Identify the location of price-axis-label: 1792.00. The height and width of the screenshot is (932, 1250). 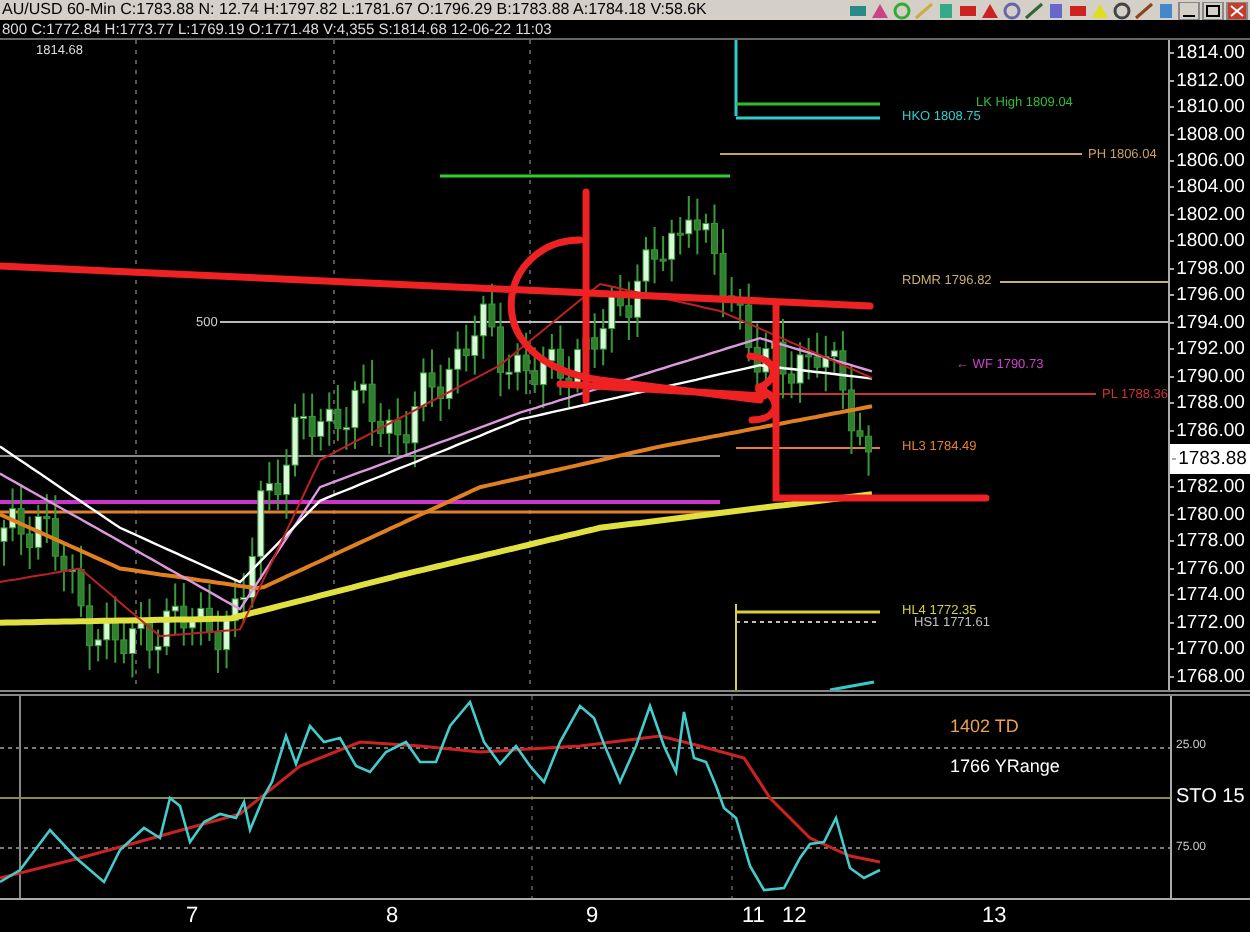
(1210, 349).